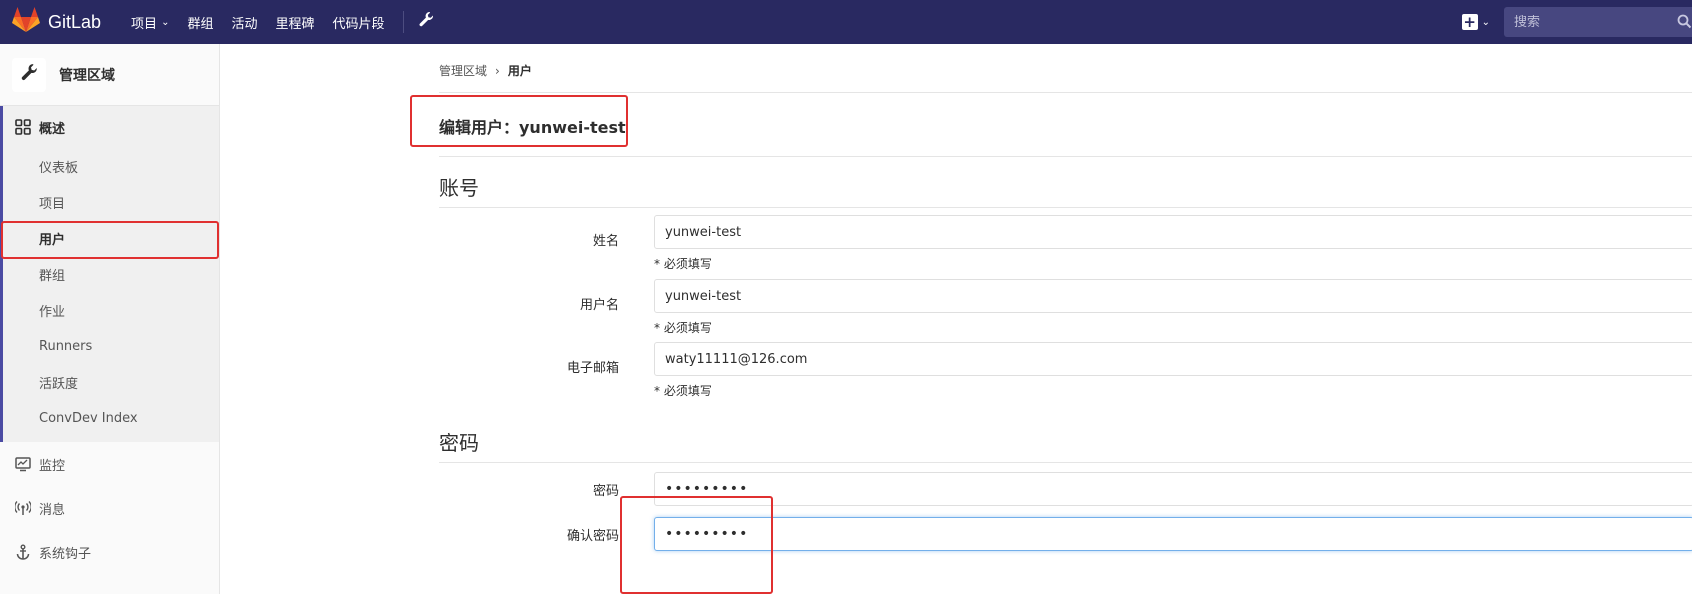 Image resolution: width=1692 pixels, height=594 pixels. Describe the element at coordinates (244, 22) in the screenshot. I see `nav-activity-link: 活动` at that location.